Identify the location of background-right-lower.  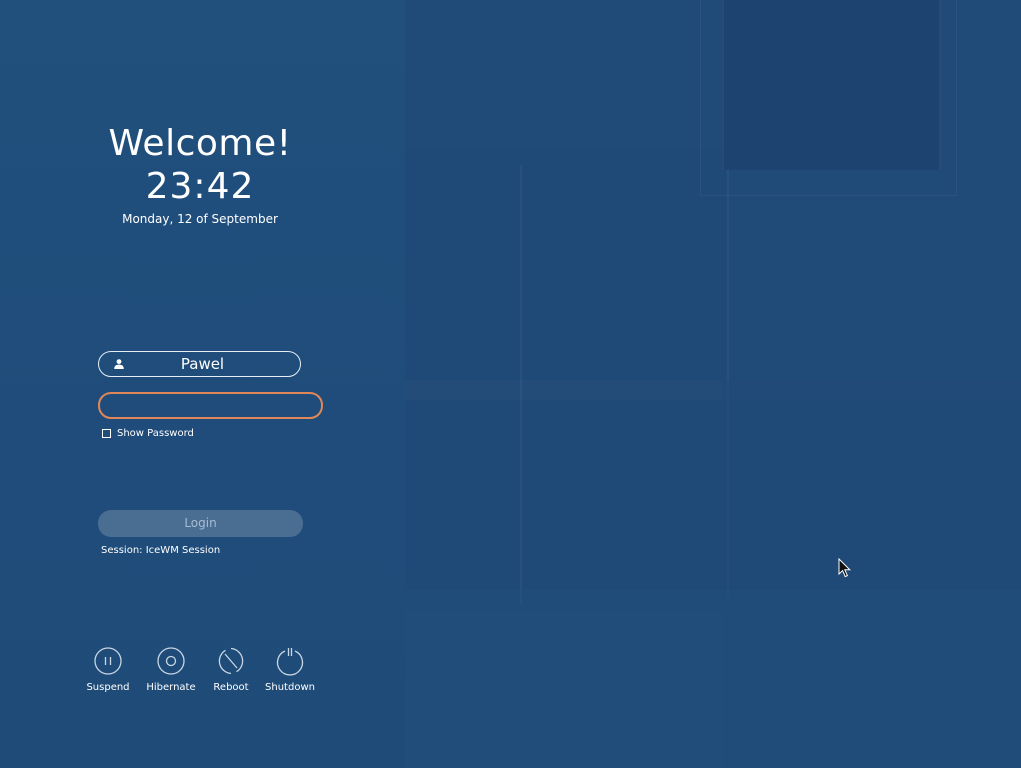
(871, 574).